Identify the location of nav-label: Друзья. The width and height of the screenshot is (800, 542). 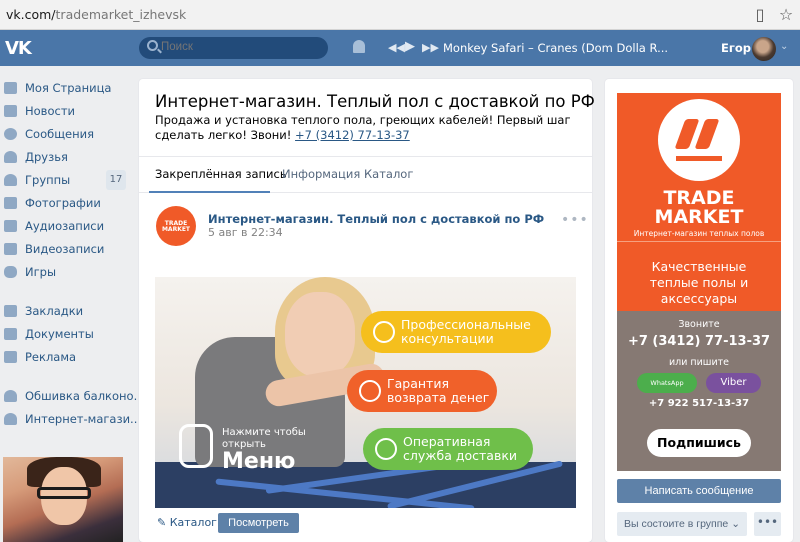
(46, 157).